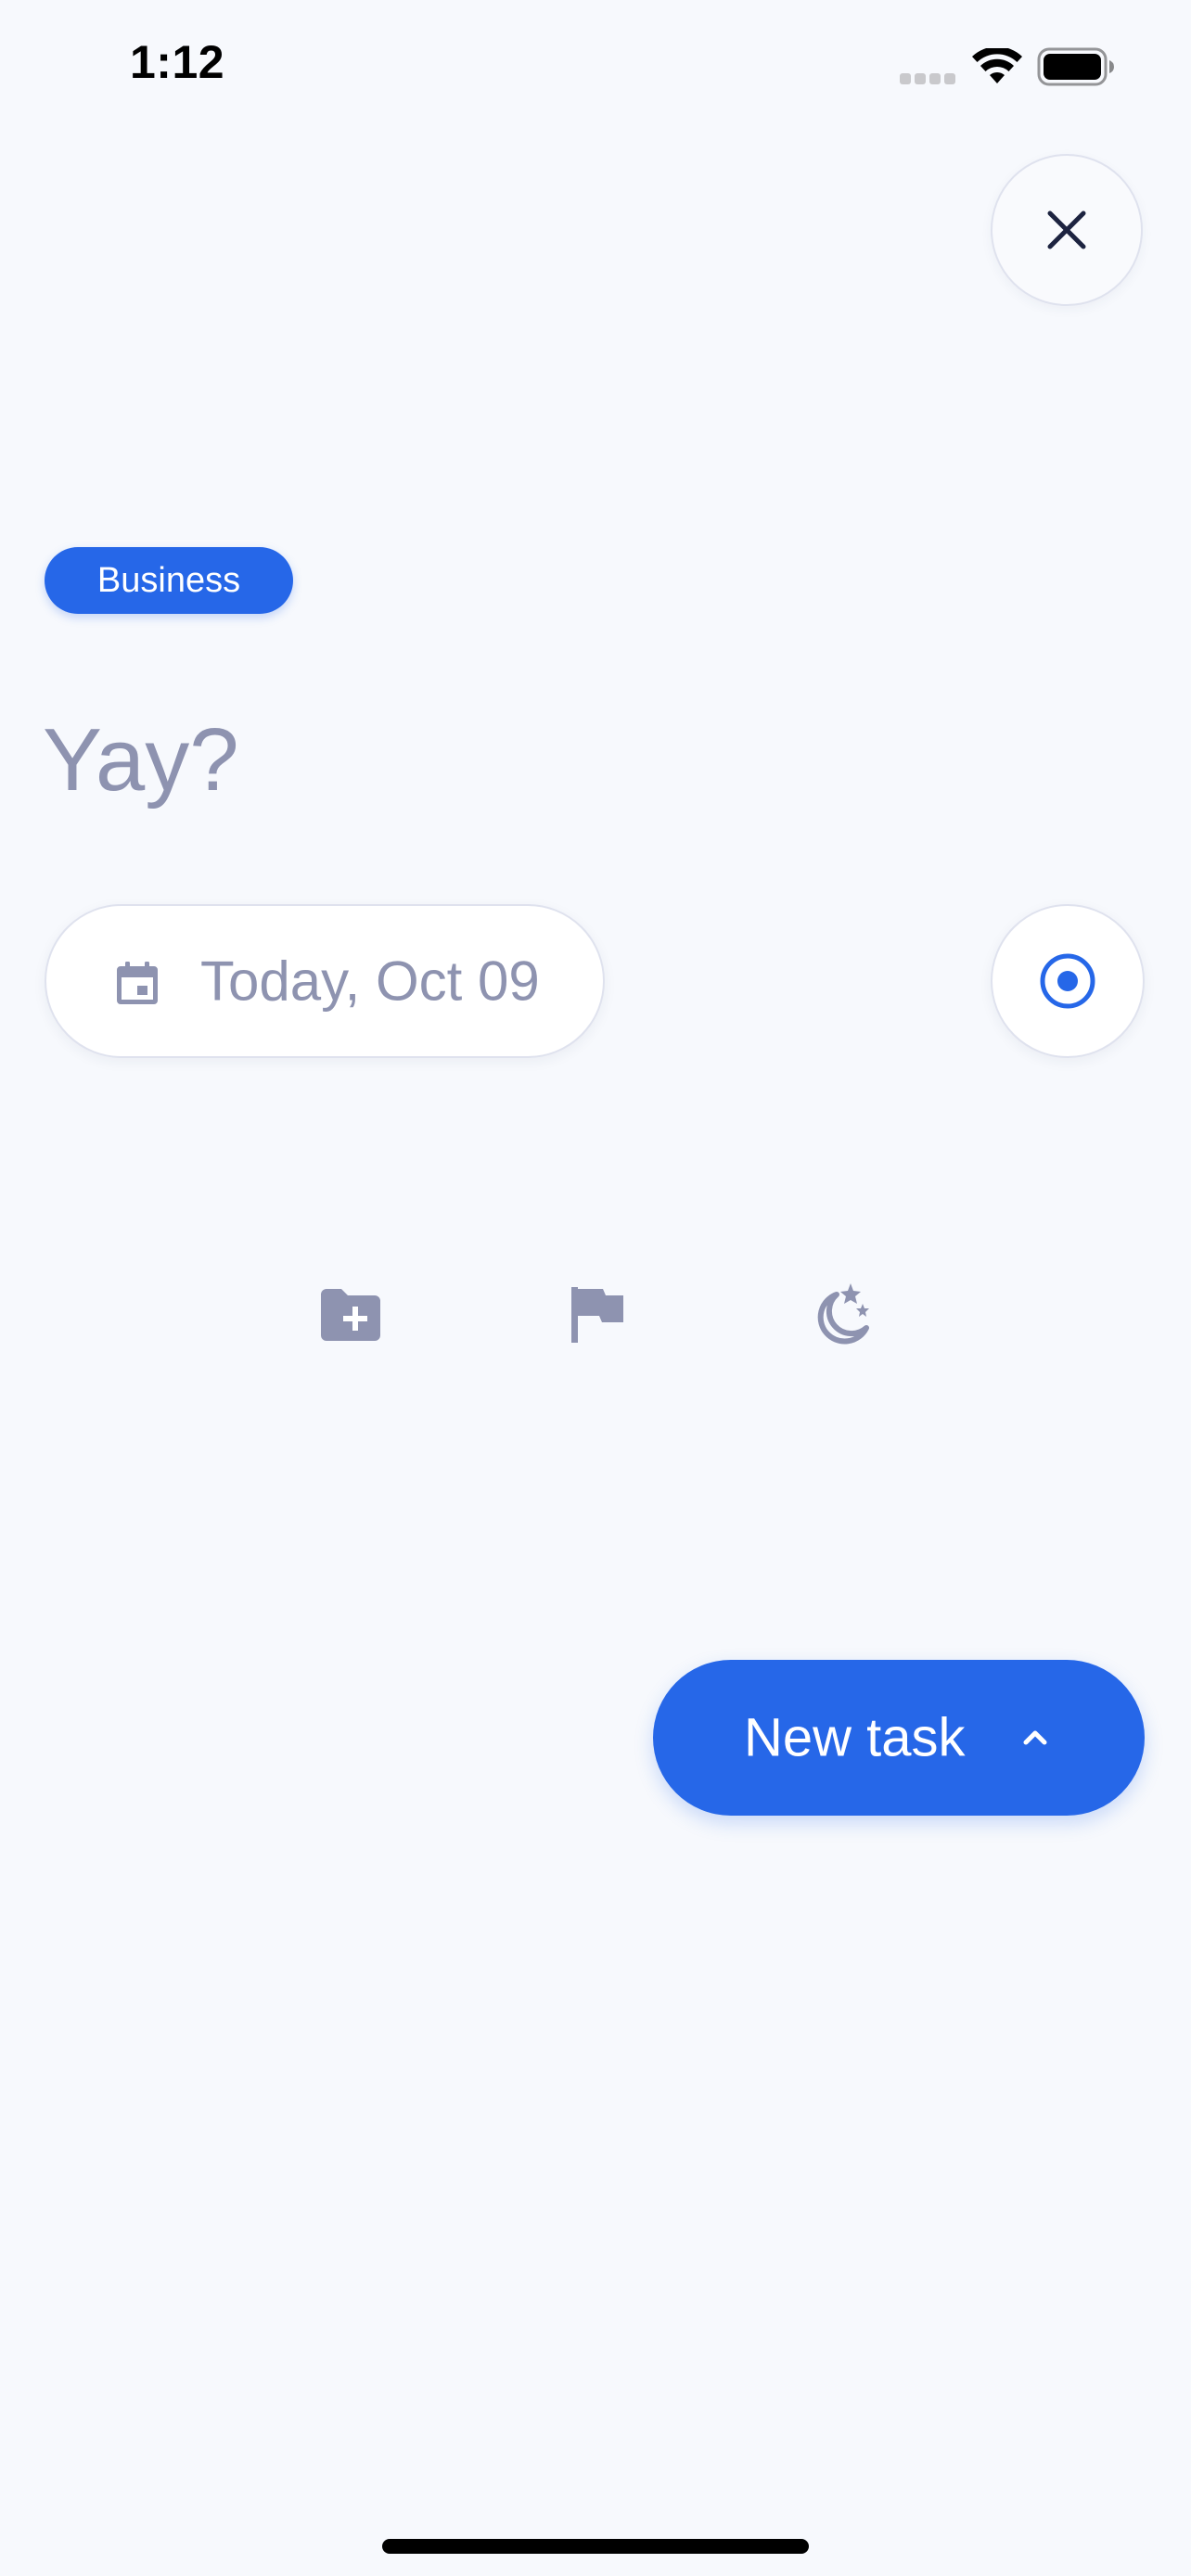 The height and width of the screenshot is (2576, 1191). I want to click on status-time: 1:12, so click(177, 62).